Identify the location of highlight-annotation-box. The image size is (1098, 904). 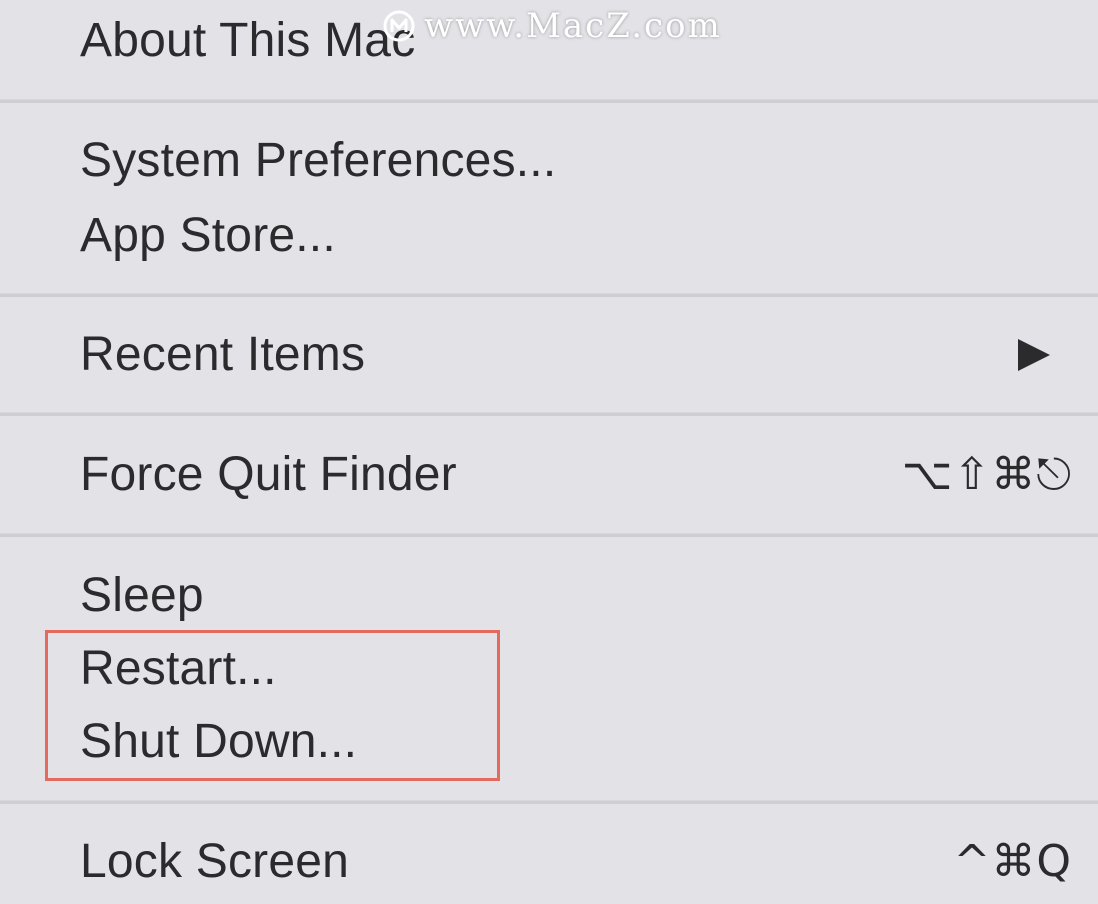
(272, 705).